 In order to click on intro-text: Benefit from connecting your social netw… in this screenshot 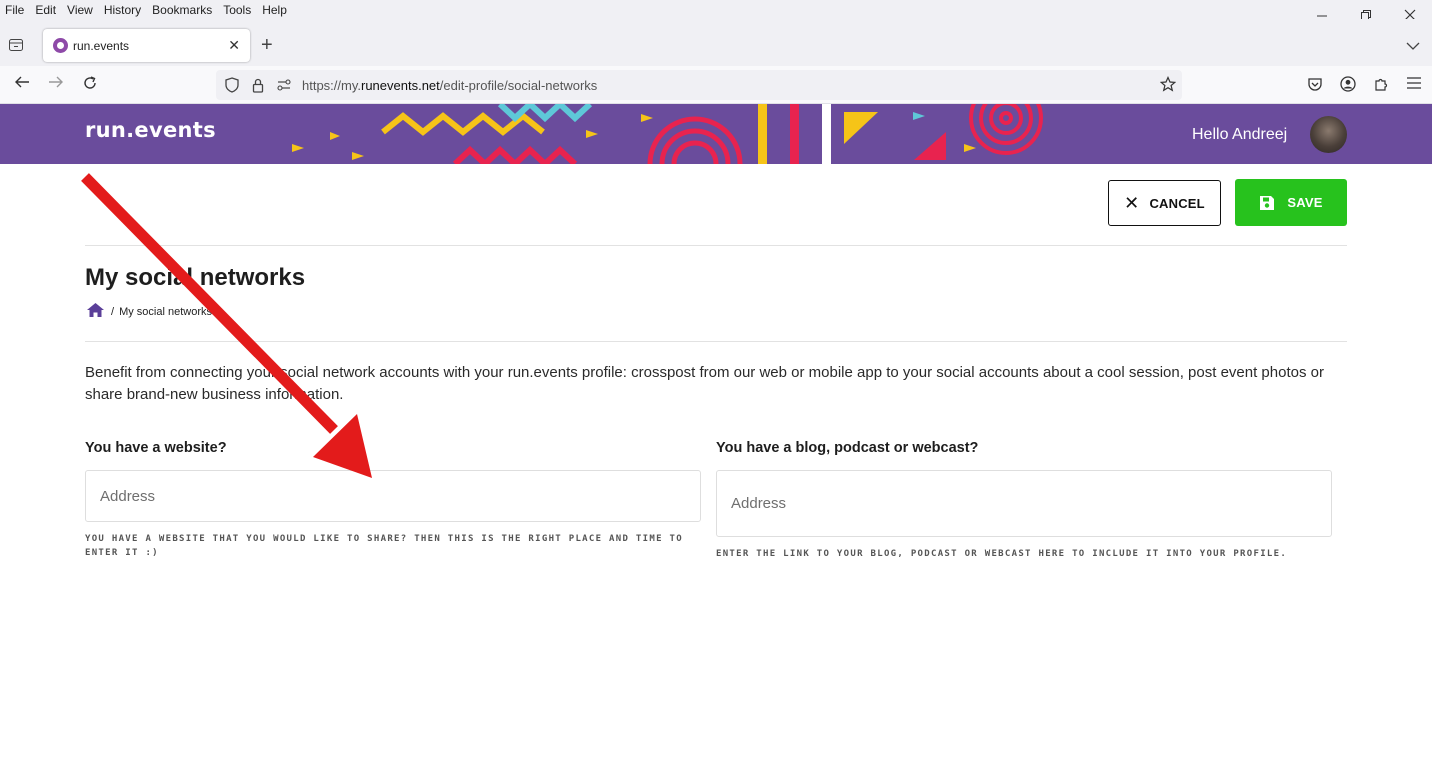, I will do `click(704, 383)`.